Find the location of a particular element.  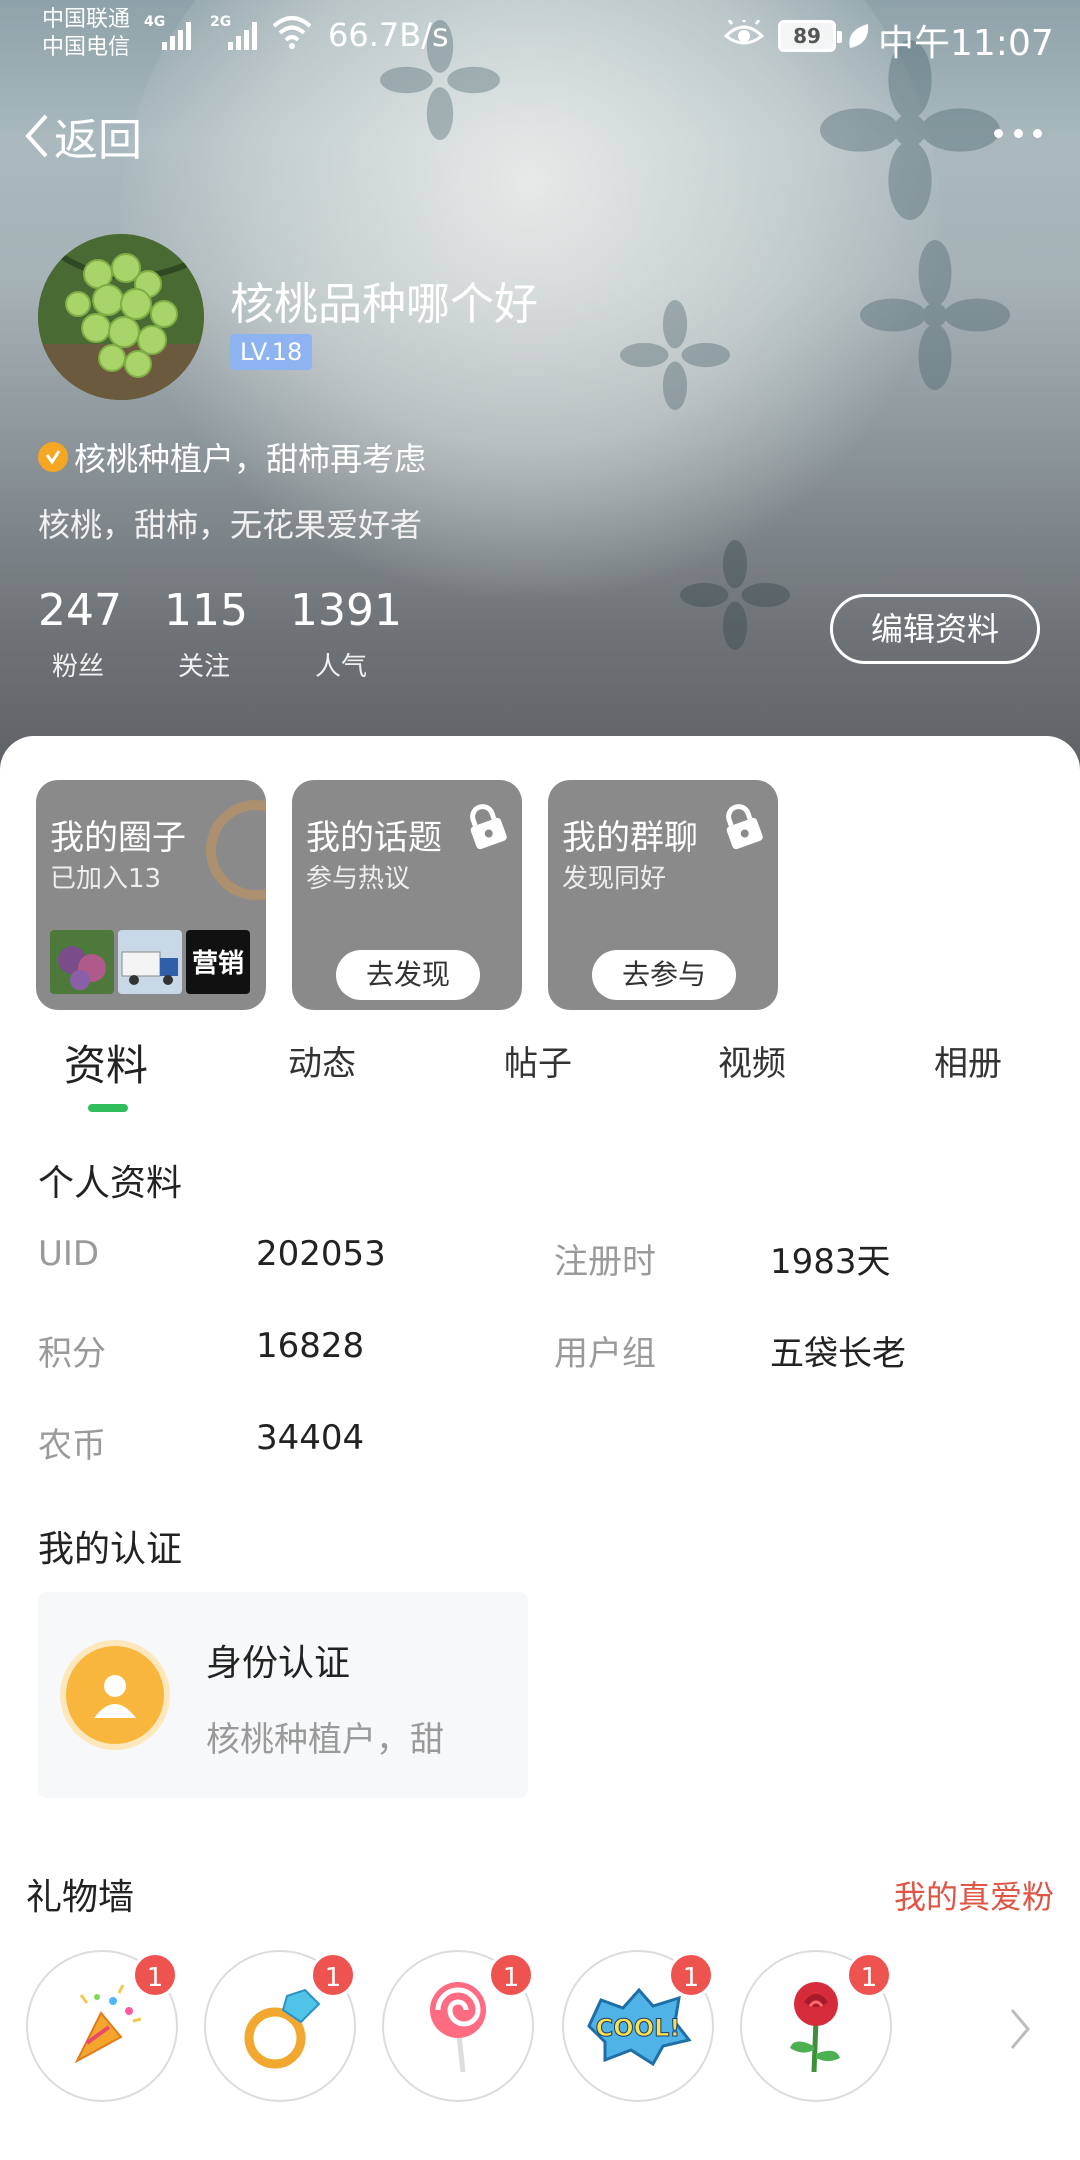

stat-fans-value: 247 is located at coordinates (80, 610).